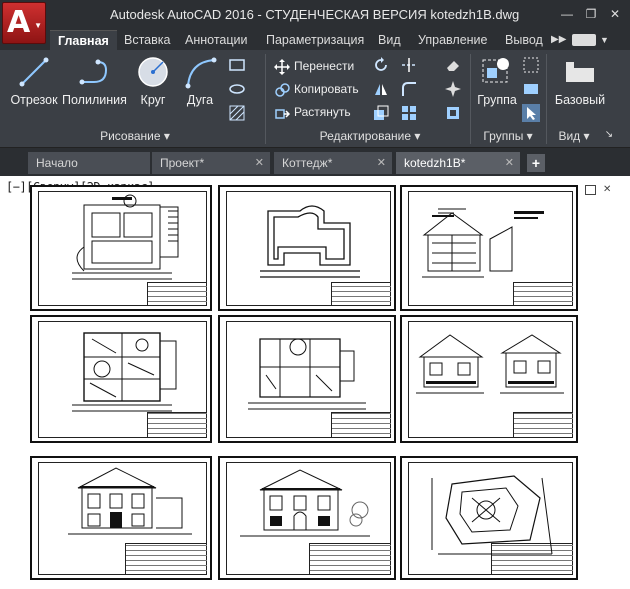 This screenshot has width=630, height=589. What do you see at coordinates (590, 190) in the screenshot?
I see `restore-icon` at bounding box center [590, 190].